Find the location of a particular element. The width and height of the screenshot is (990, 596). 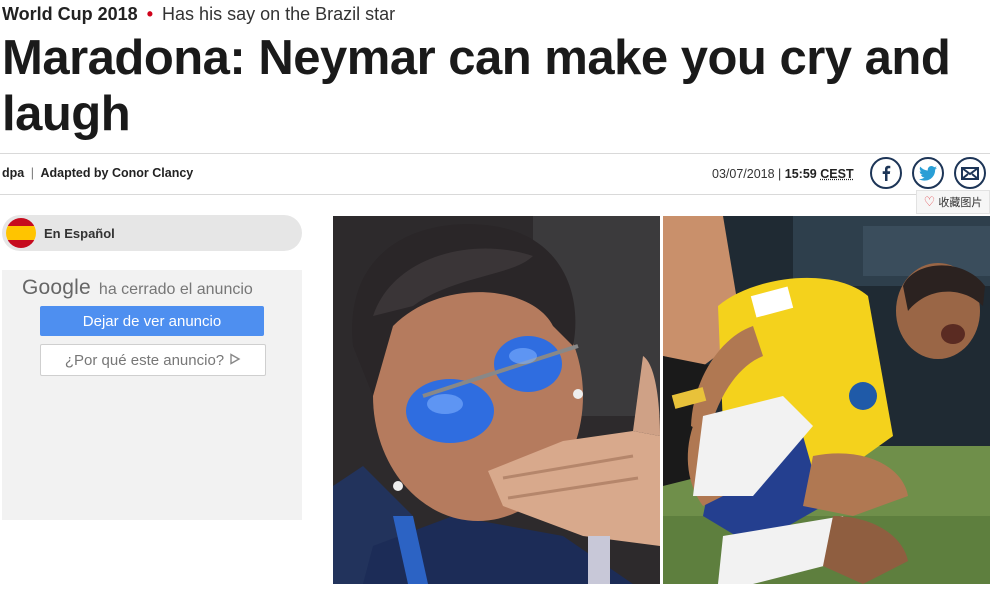

twitter-icon is located at coordinates (928, 173).